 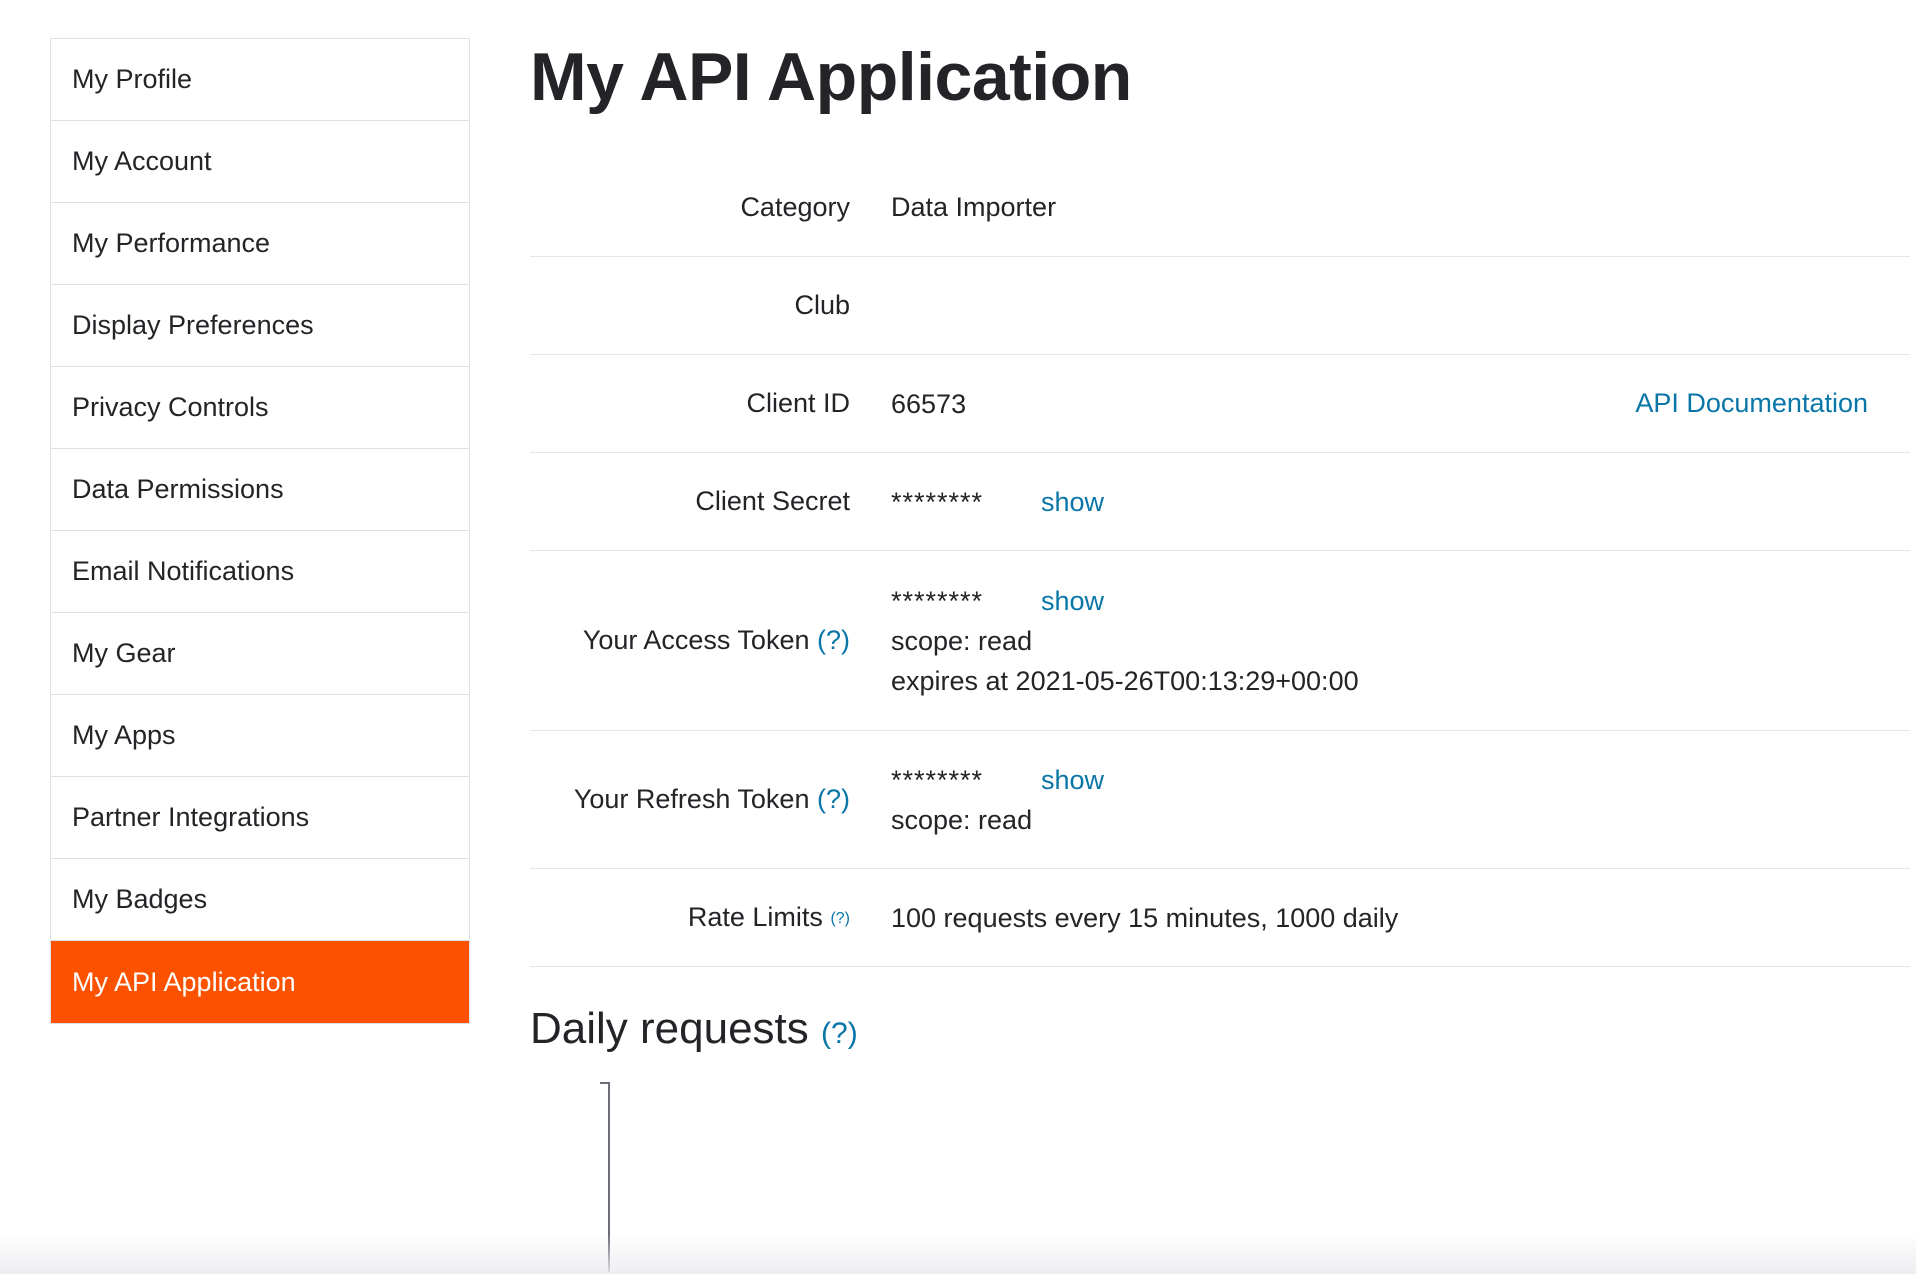 I want to click on client-id-label: Client ID, so click(x=798, y=403).